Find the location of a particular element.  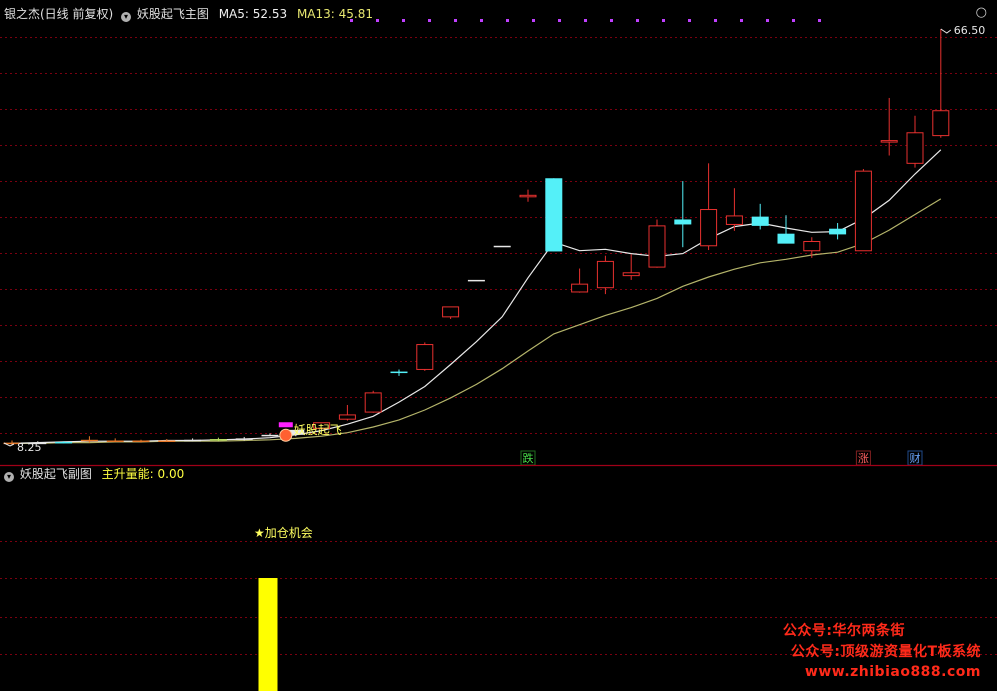

sub-annotations: ★加仓机会 is located at coordinates (283, 533).